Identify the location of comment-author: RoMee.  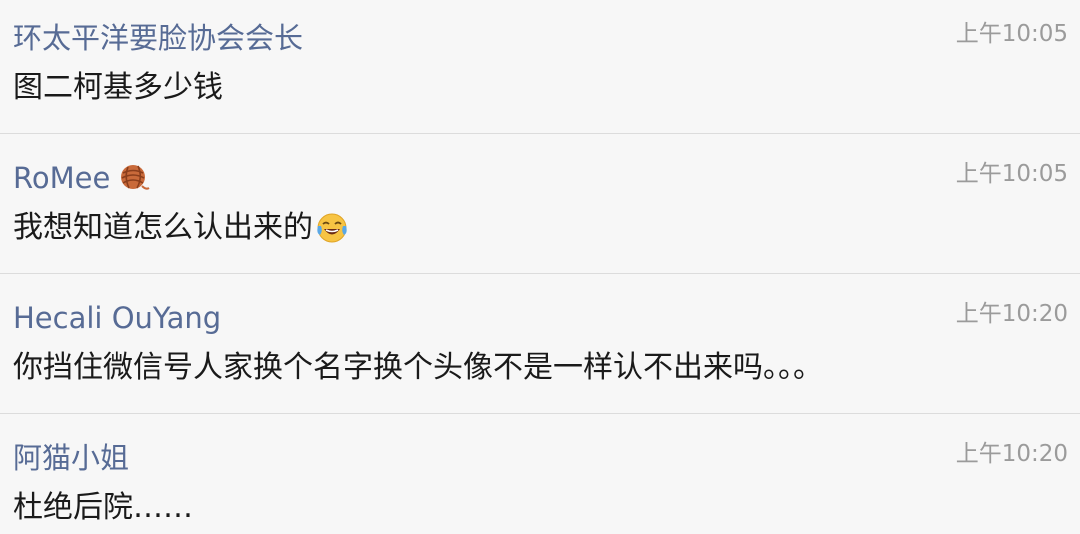
(81, 178).